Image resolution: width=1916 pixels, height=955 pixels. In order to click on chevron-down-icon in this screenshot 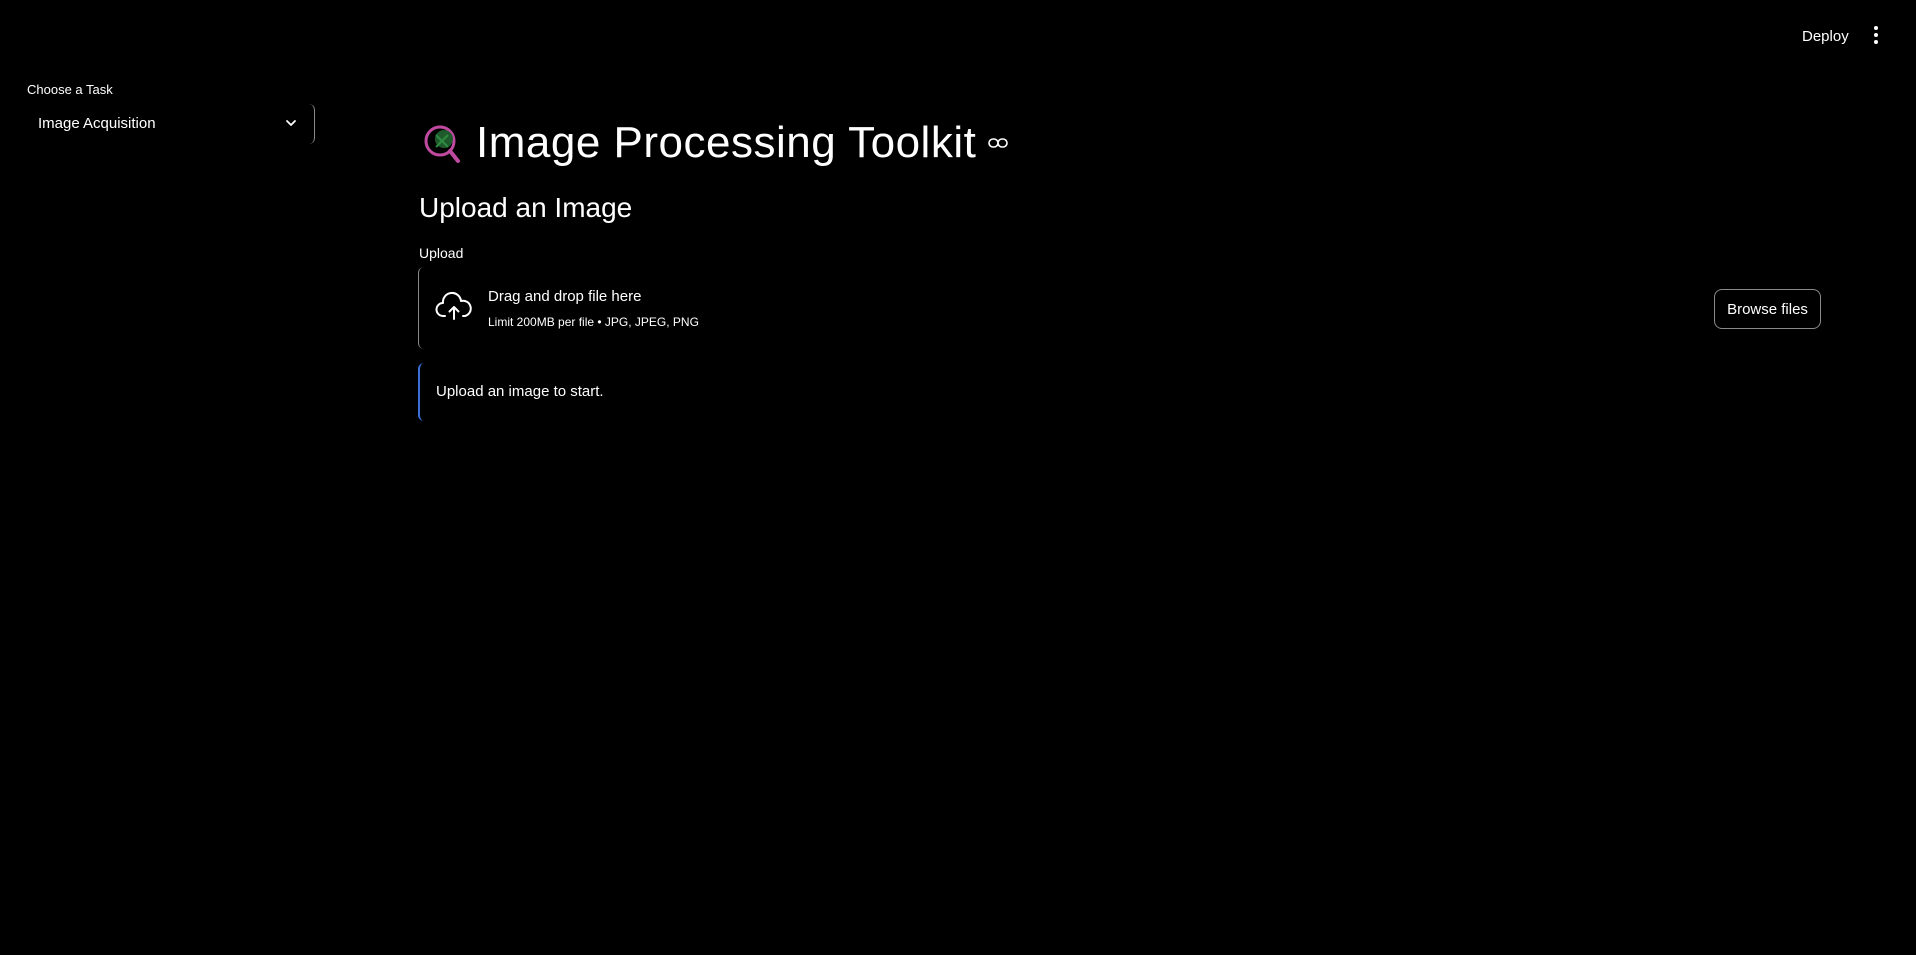, I will do `click(291, 123)`.